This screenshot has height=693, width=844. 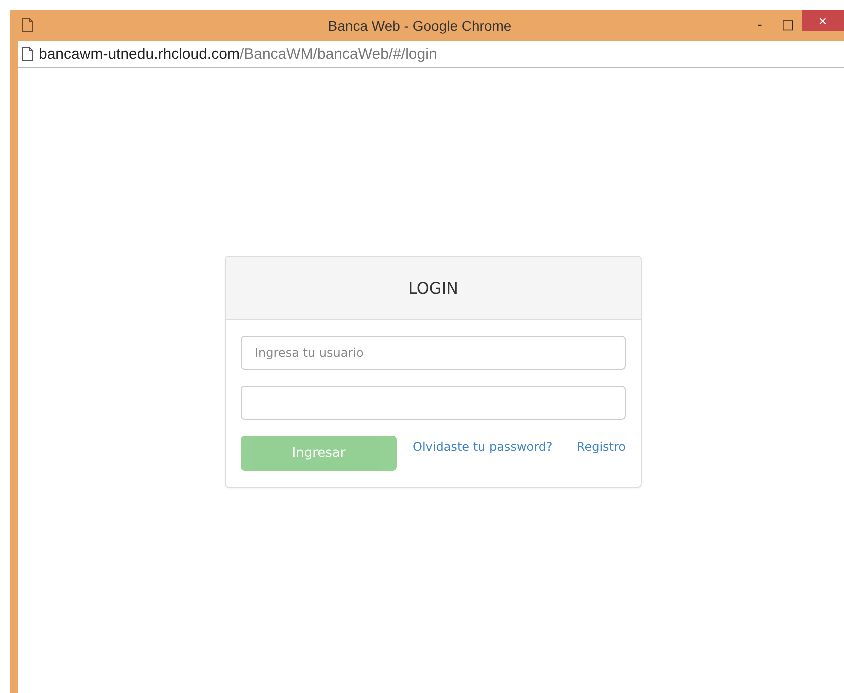 I want to click on login-title: LOGIN, so click(x=433, y=288).